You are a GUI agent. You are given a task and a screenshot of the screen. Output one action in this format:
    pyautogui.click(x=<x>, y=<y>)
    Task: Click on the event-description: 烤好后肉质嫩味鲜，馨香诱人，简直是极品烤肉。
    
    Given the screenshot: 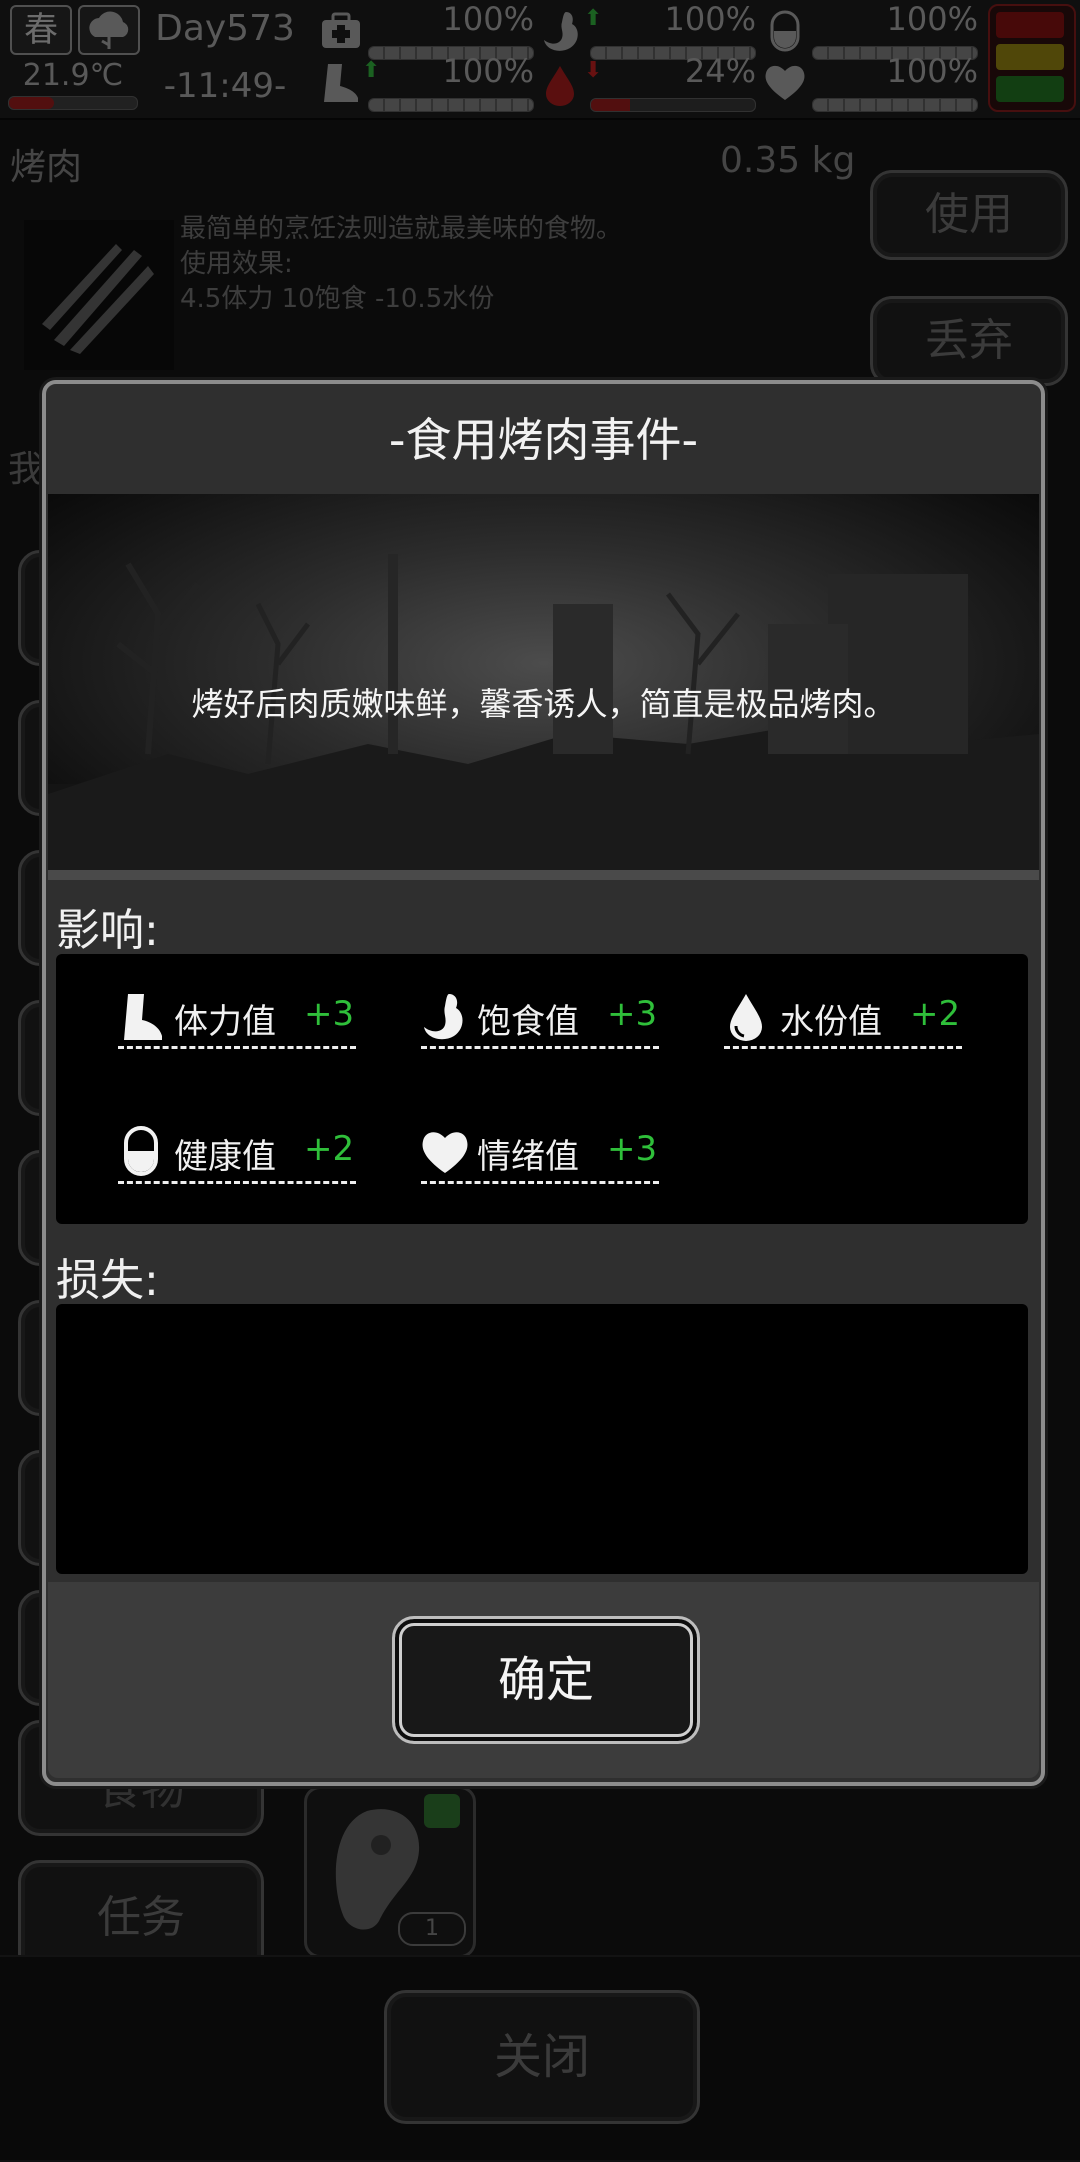 What is the action you would take?
    pyautogui.click(x=543, y=704)
    